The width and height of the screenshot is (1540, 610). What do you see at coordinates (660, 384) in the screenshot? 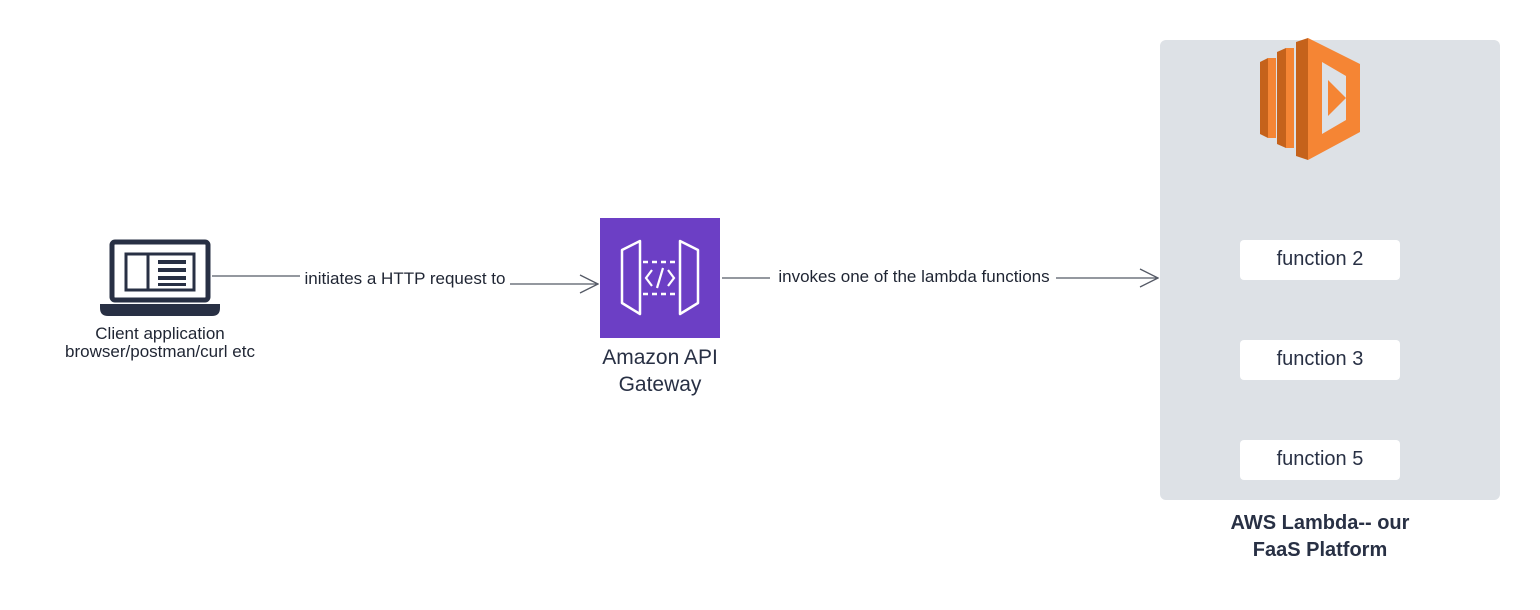
I see `gateway-label-line2: Gateway` at bounding box center [660, 384].